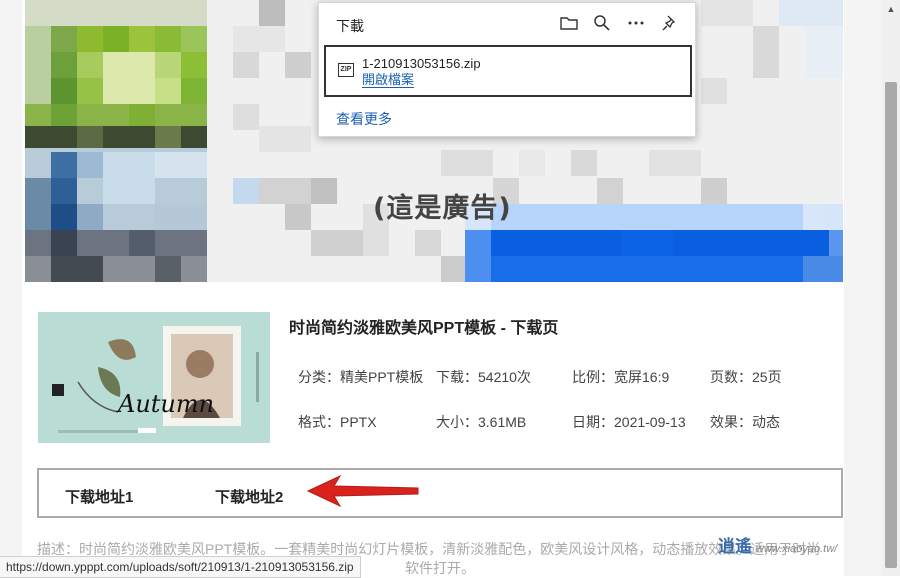  What do you see at coordinates (440, 568) in the screenshot?
I see `description-text-line2: 软件打开。` at bounding box center [440, 568].